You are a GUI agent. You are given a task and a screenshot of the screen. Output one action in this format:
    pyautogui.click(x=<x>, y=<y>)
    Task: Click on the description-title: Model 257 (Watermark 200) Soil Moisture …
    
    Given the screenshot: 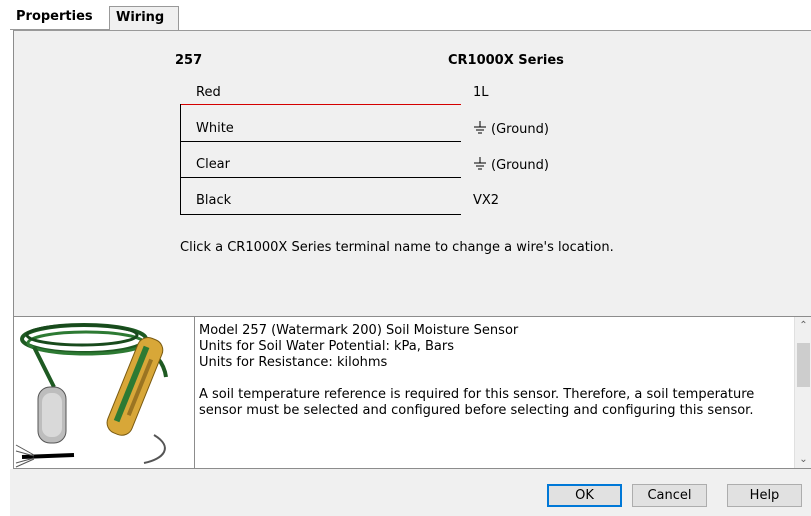 What is the action you would take?
    pyautogui.click(x=359, y=330)
    